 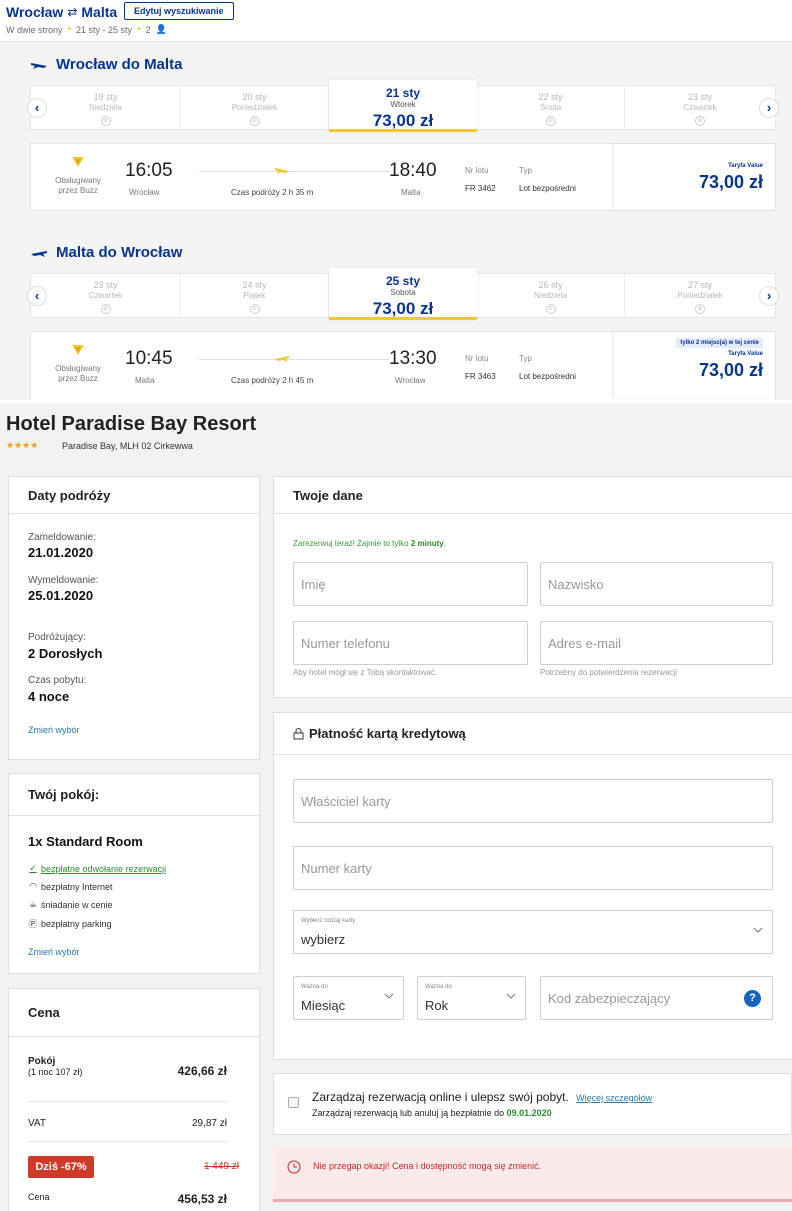 I want to click on arrival-city: Wrocław, so click(x=410, y=380).